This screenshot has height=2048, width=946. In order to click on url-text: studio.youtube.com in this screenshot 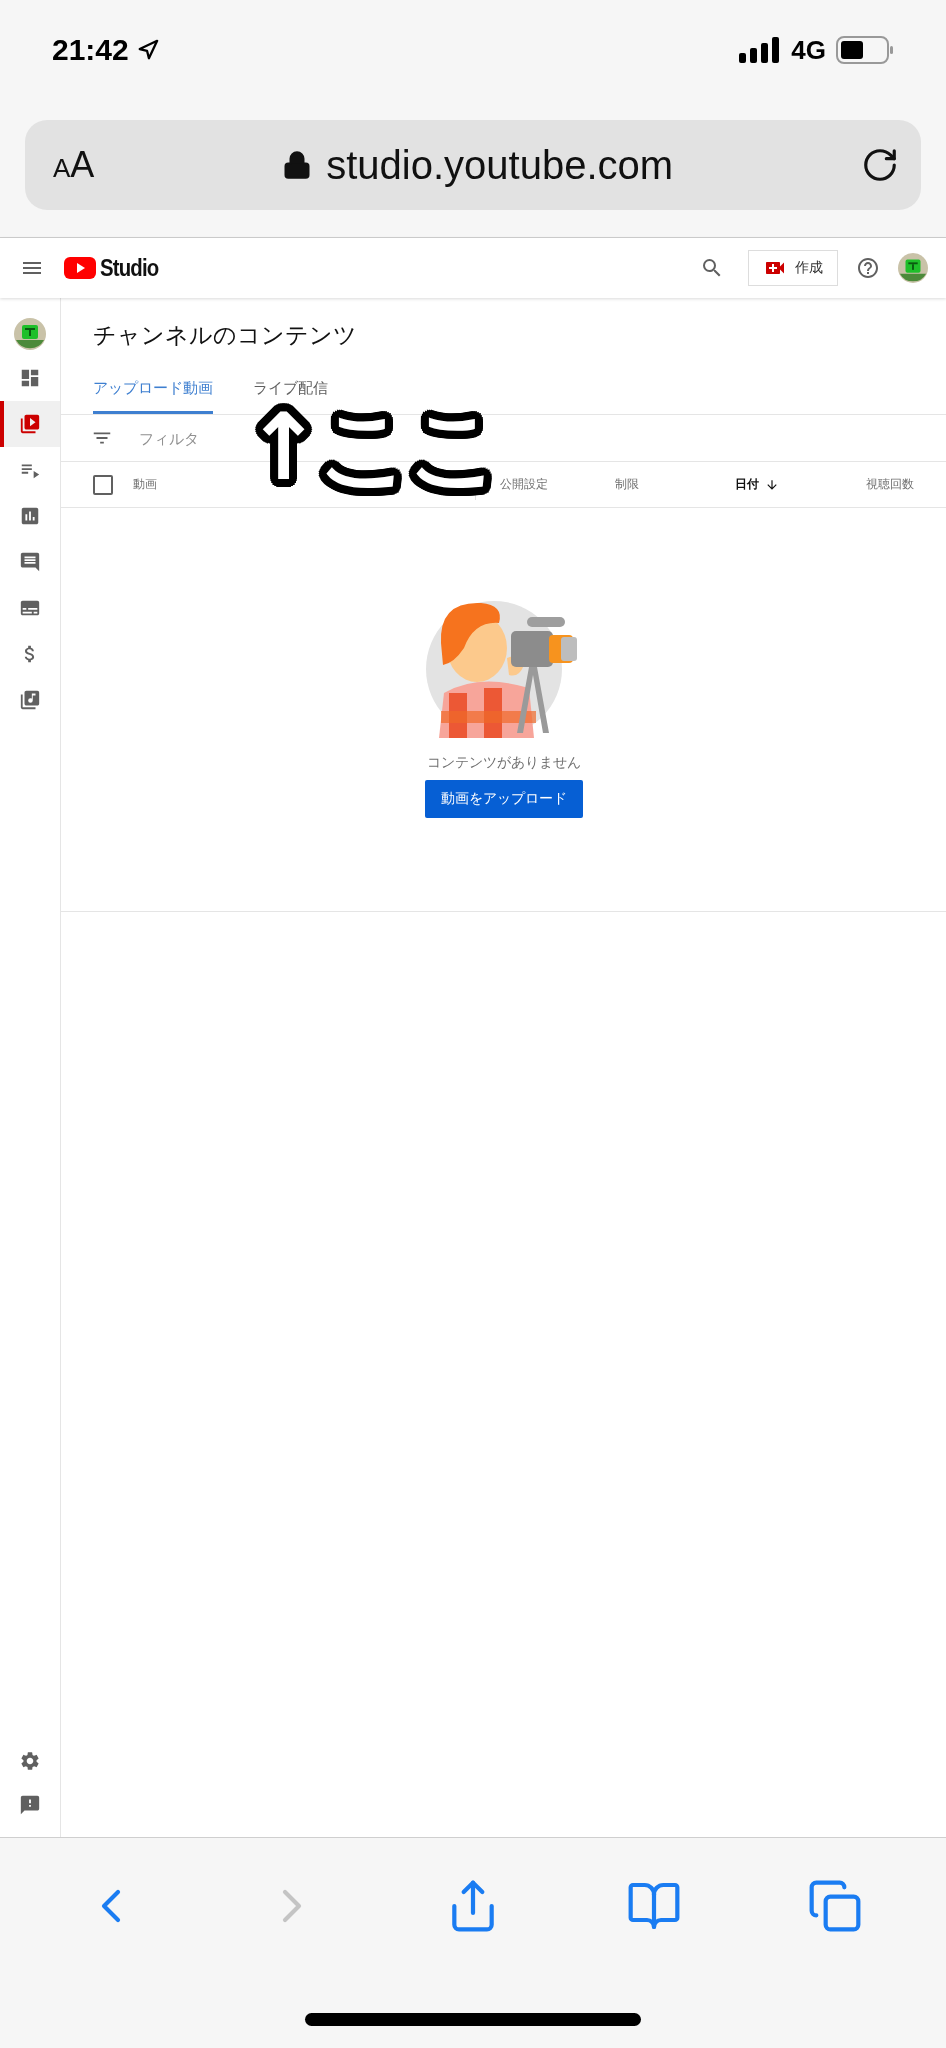, I will do `click(500, 165)`.